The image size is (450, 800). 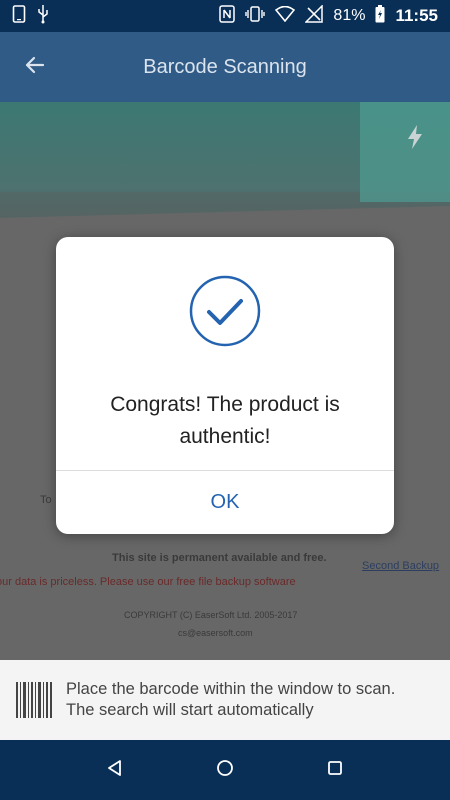 What do you see at coordinates (349, 15) in the screenshot?
I see `battery-percent: 81%` at bounding box center [349, 15].